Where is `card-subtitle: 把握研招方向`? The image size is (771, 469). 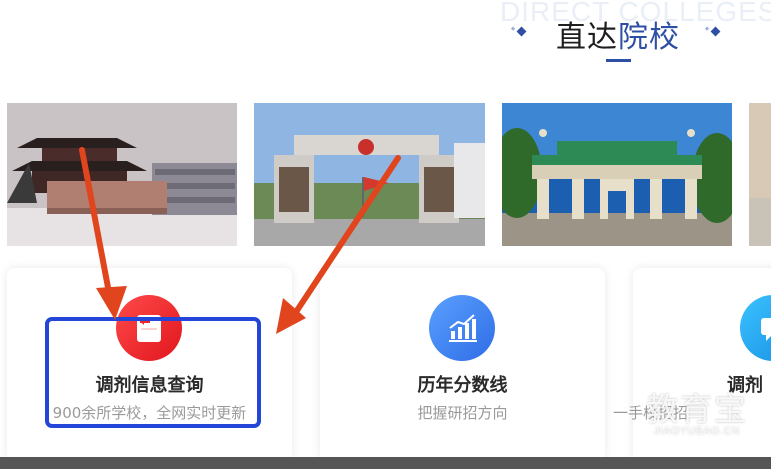 card-subtitle: 把握研招方向 is located at coordinates (462, 413).